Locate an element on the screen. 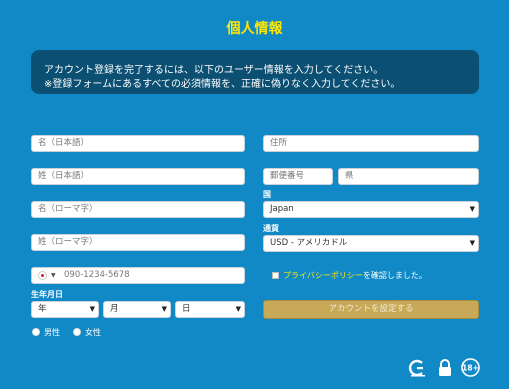 The height and width of the screenshot is (389, 509). address-input: 住所 is located at coordinates (371, 143).